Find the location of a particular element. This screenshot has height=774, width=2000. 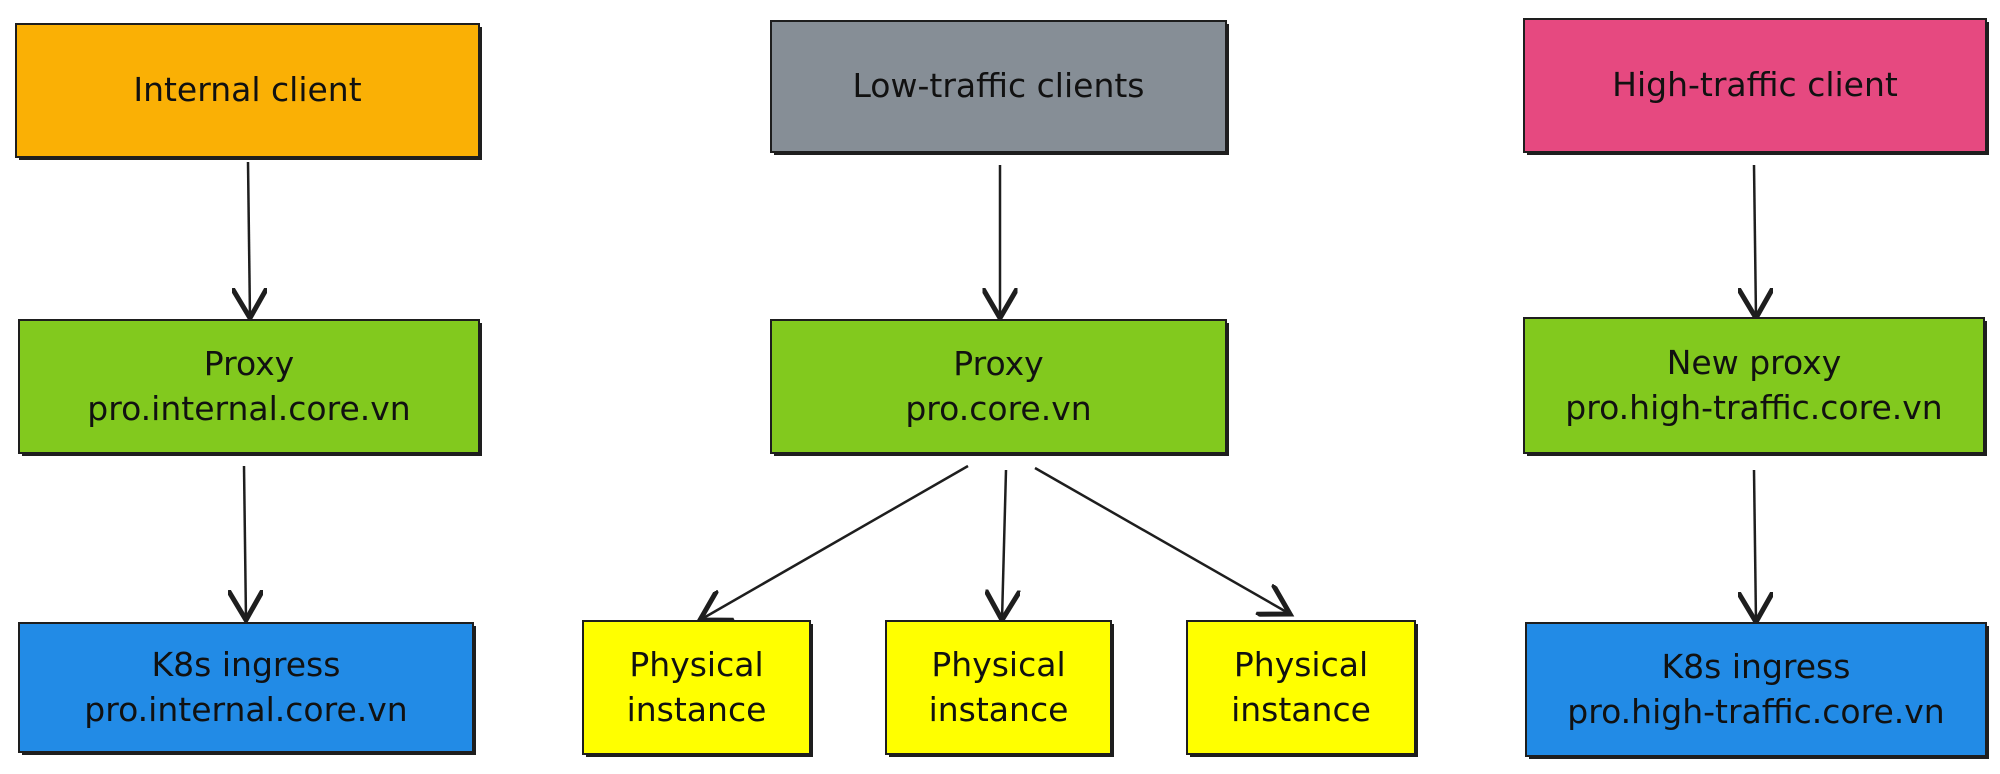

internal-client-box: Internal client is located at coordinates (247, 90).